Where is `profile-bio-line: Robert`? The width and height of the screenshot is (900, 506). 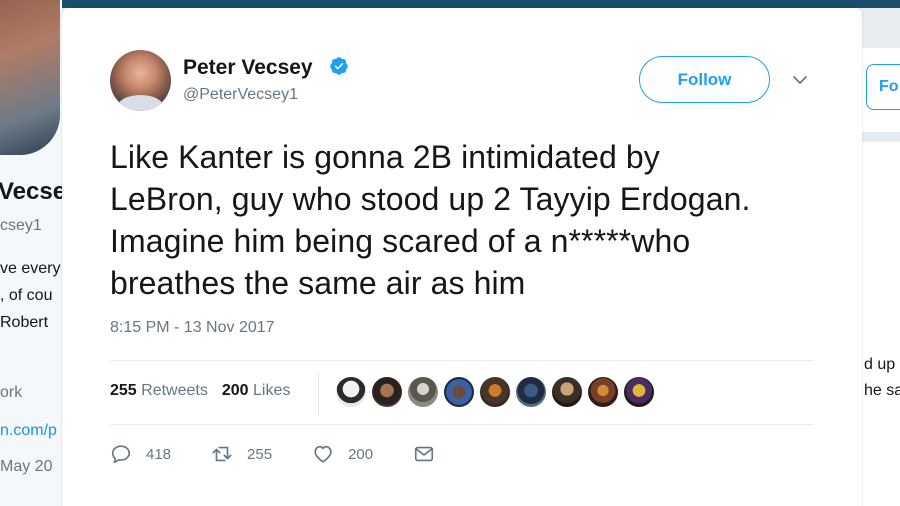 profile-bio-line: Robert is located at coordinates (24, 322).